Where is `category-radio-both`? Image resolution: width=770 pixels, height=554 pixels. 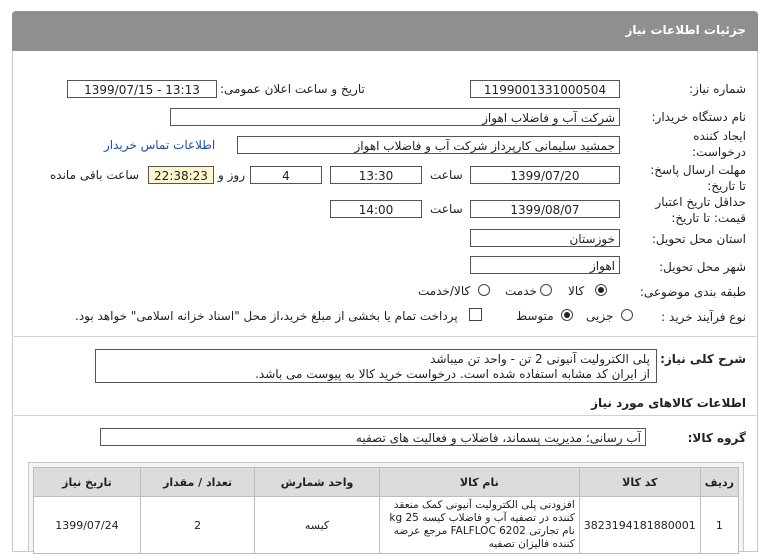 category-radio-both is located at coordinates (484, 290).